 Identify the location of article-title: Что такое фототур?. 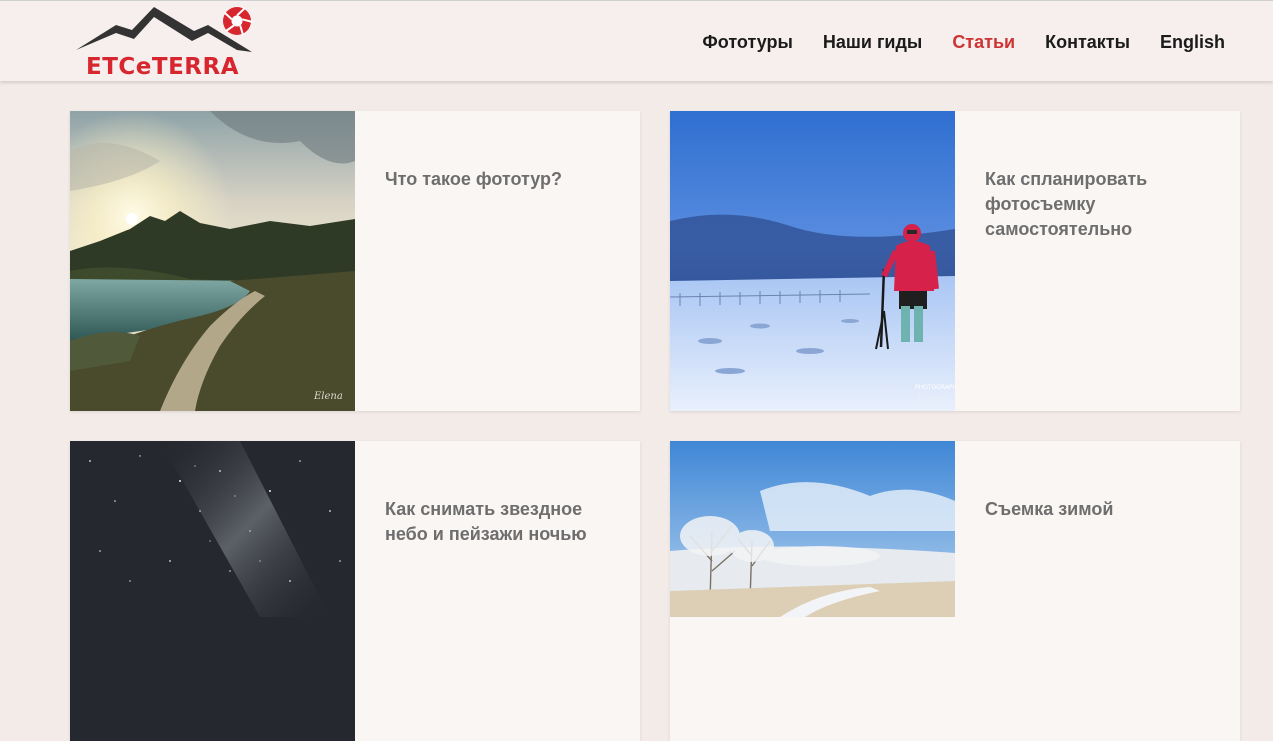
(502, 179).